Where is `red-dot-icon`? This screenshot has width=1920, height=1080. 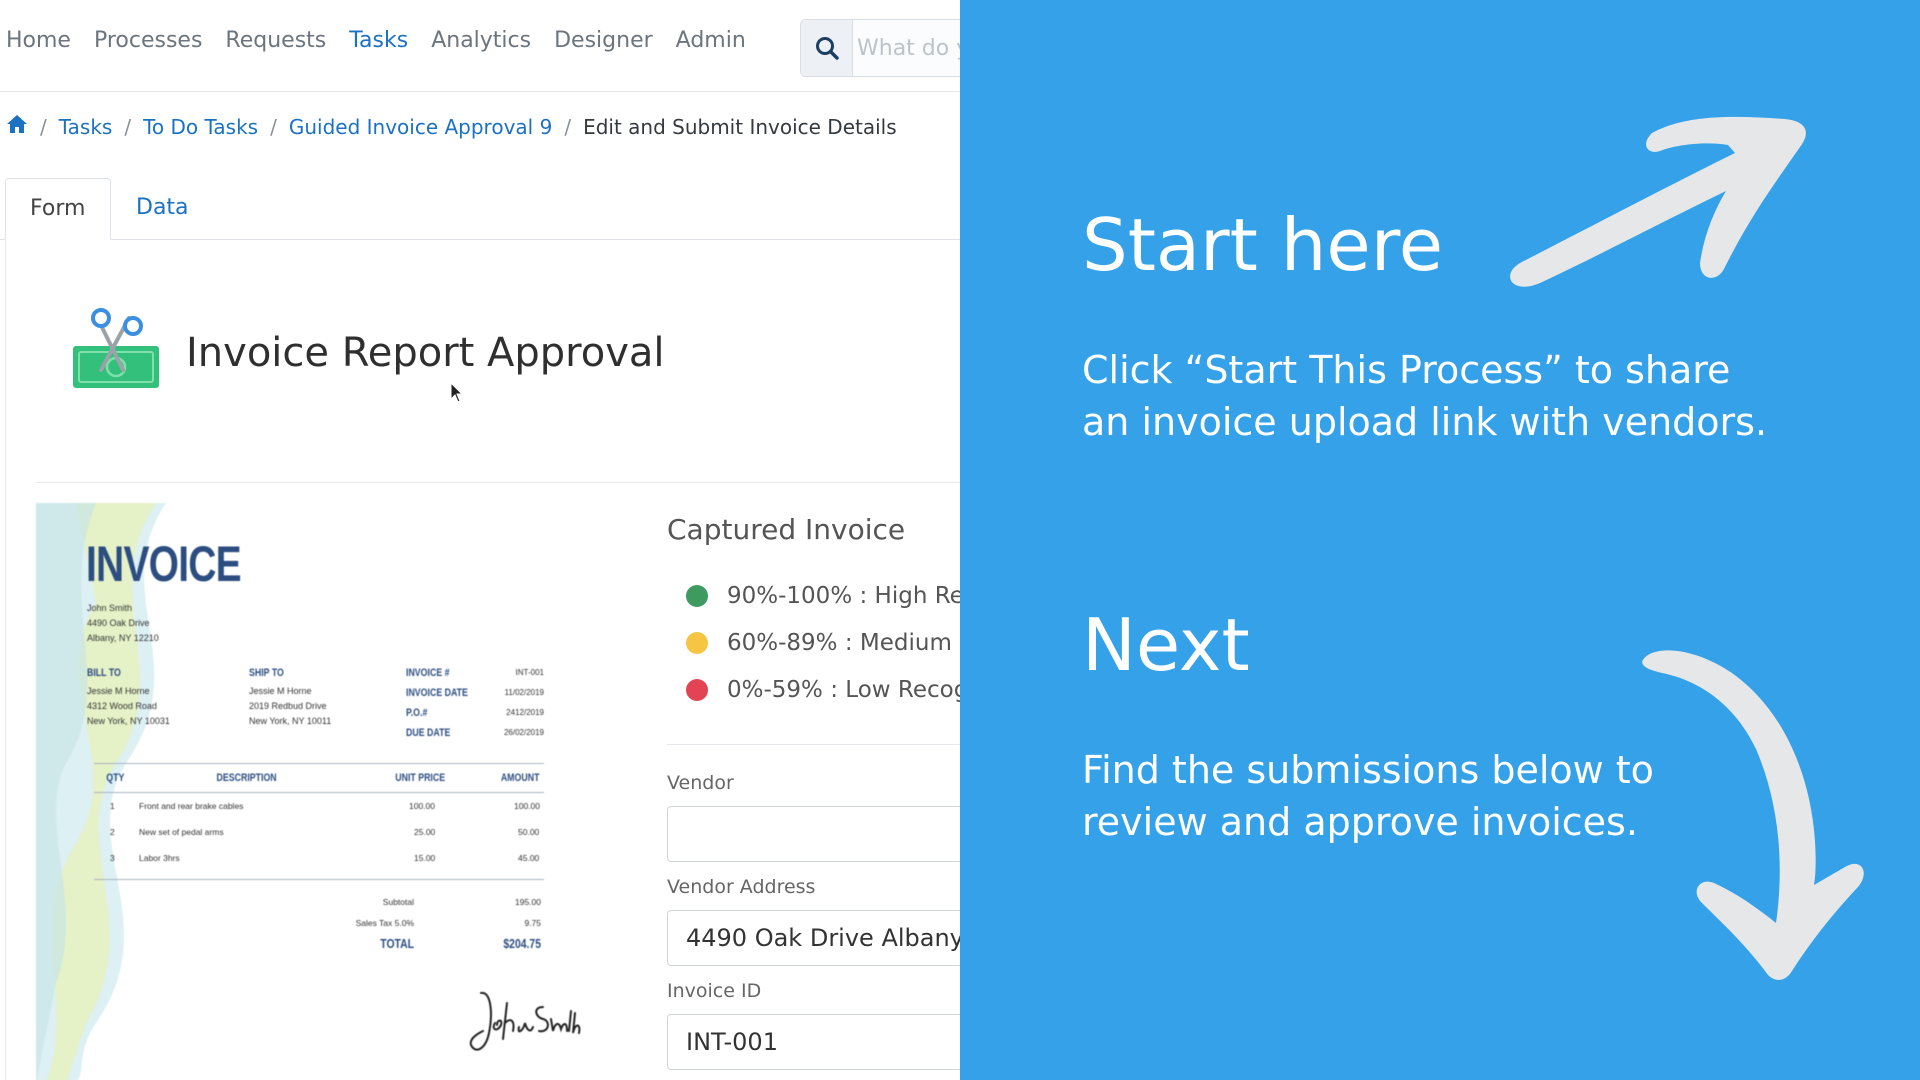
red-dot-icon is located at coordinates (697, 689).